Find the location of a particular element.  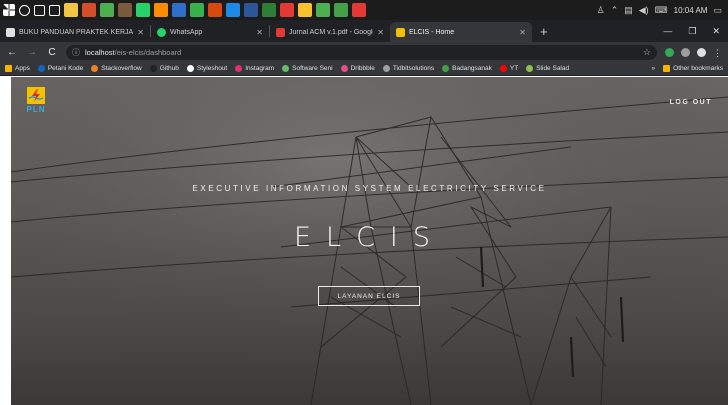

app-10-icon is located at coordinates (179, 10).